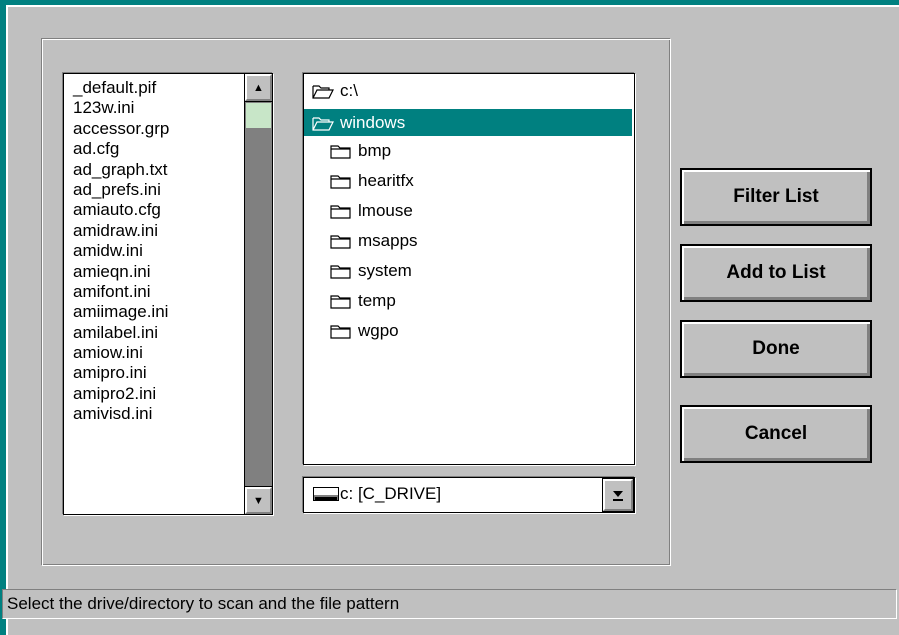  I want to click on directory-item-label: hearitfx, so click(386, 180).